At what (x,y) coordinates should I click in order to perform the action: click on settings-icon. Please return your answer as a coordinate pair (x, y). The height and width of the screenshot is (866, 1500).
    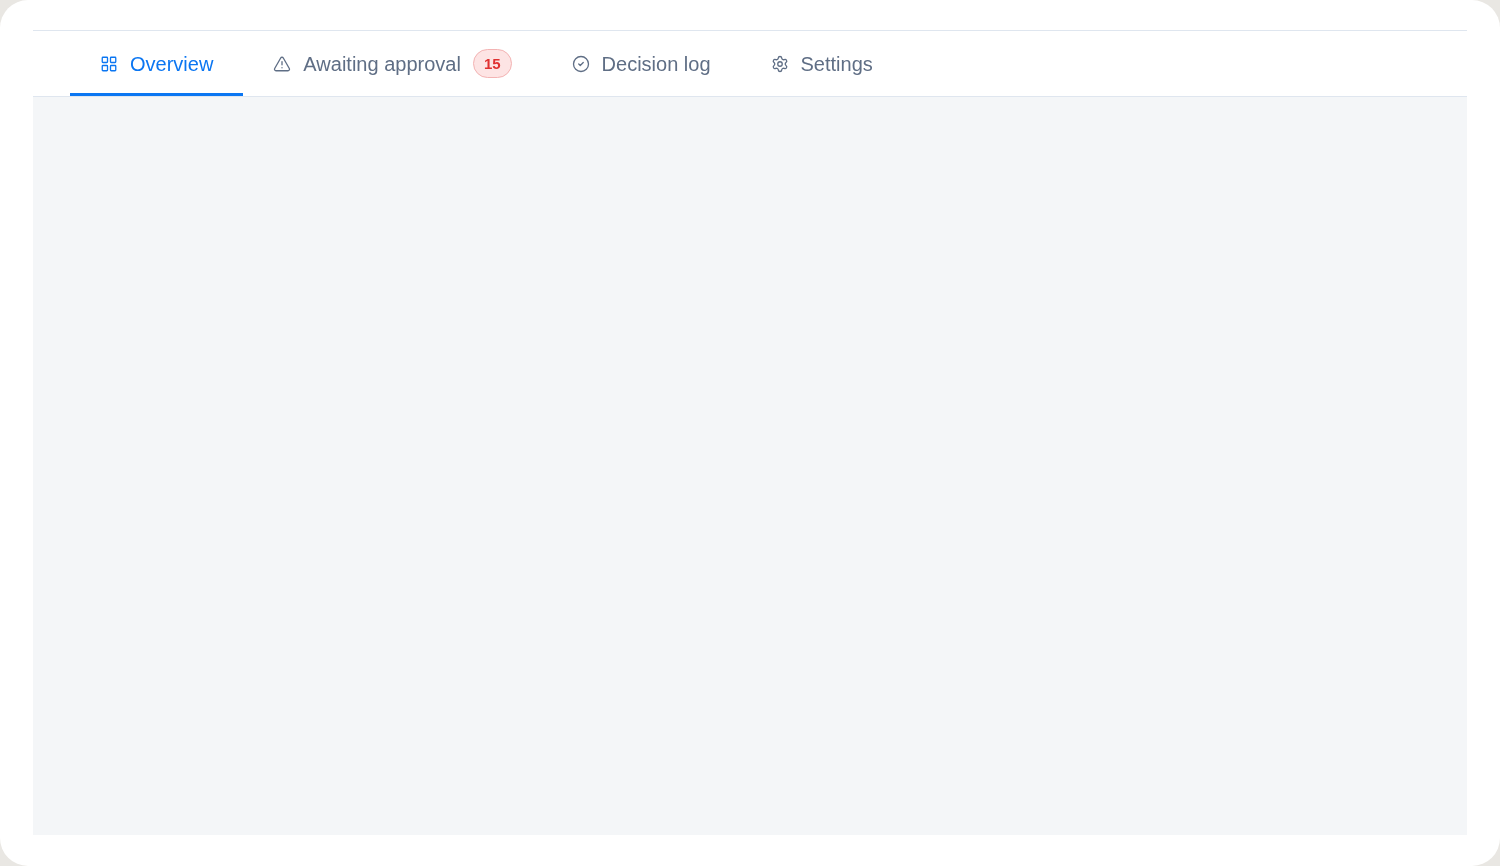
    Looking at the image, I should click on (779, 63).